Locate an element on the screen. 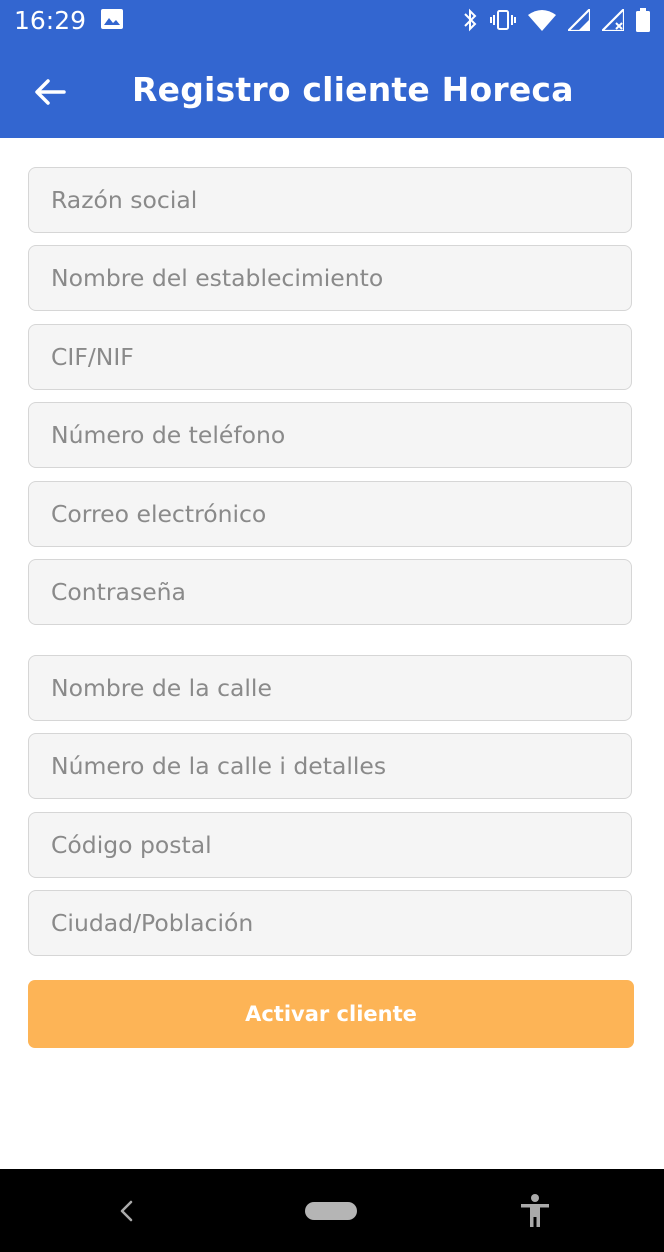 The width and height of the screenshot is (664, 1252). password-input is located at coordinates (330, 592).